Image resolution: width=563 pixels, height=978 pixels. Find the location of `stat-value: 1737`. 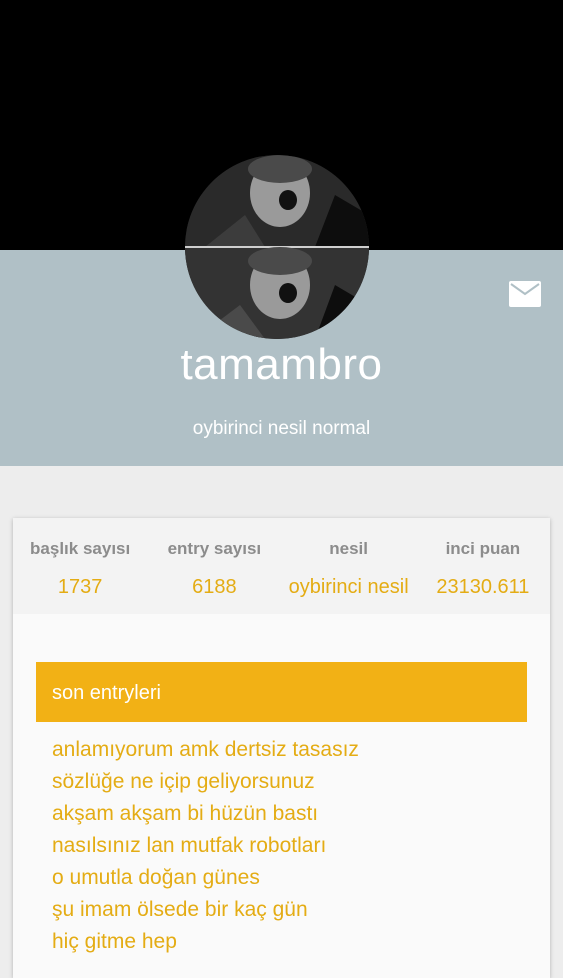

stat-value: 1737 is located at coordinates (80, 587).